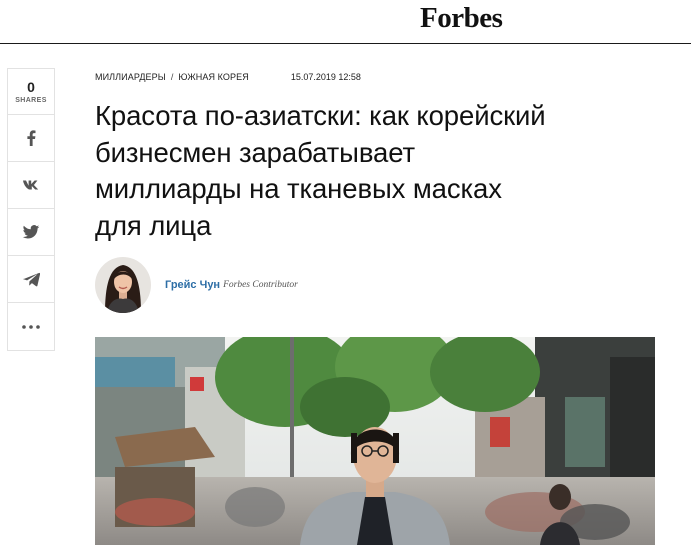  I want to click on facebook-icon, so click(31, 138).